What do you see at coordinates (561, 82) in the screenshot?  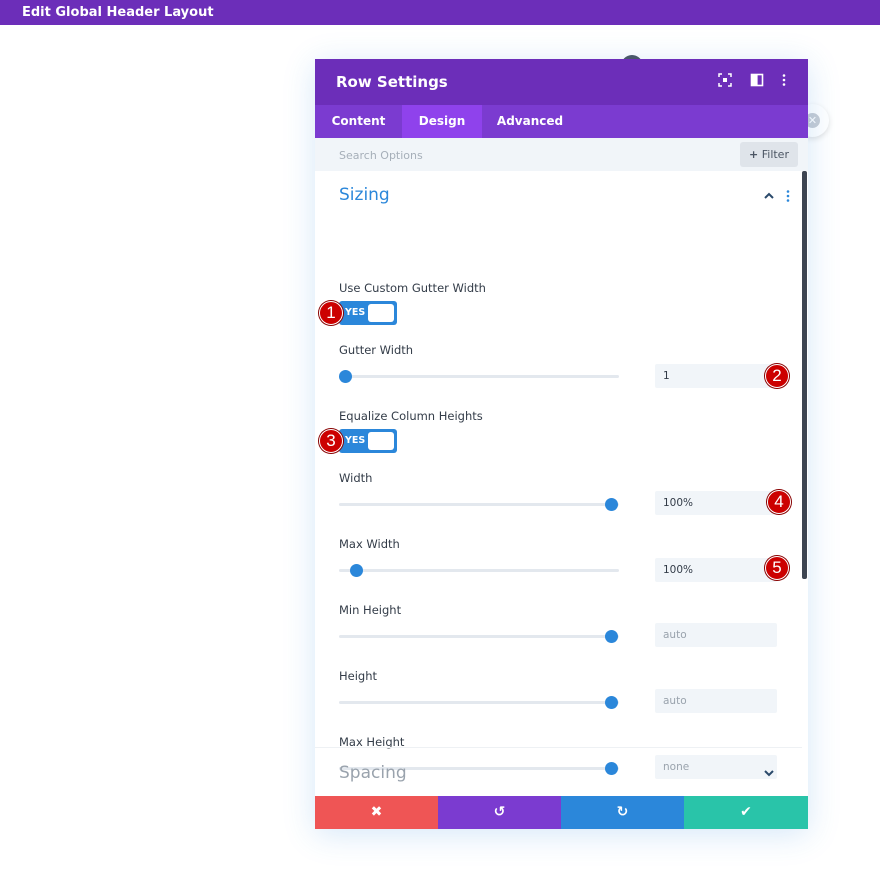 I see `modal-header: Row Settings` at bounding box center [561, 82].